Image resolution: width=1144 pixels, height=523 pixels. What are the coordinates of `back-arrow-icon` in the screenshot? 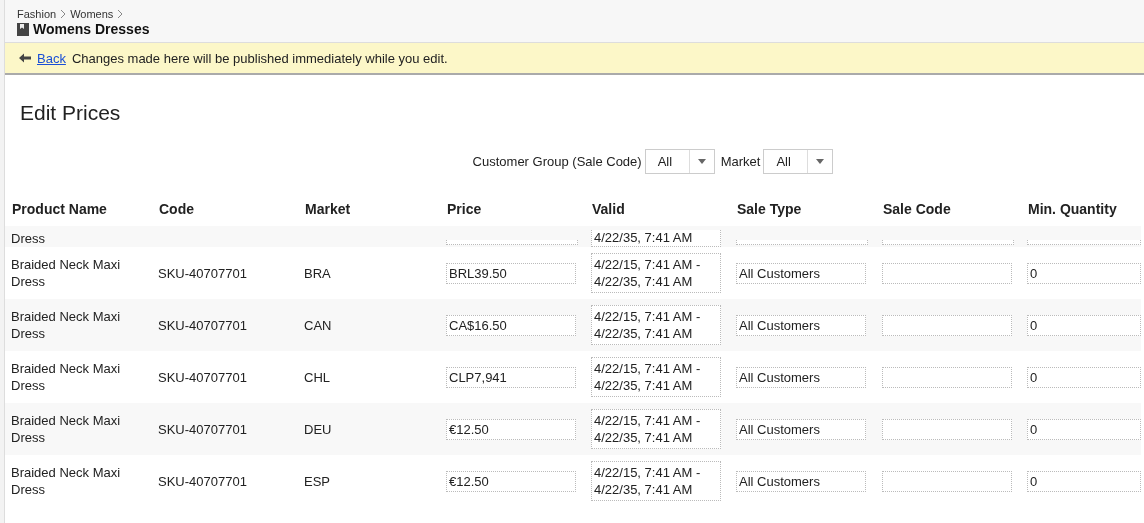 It's located at (25, 58).